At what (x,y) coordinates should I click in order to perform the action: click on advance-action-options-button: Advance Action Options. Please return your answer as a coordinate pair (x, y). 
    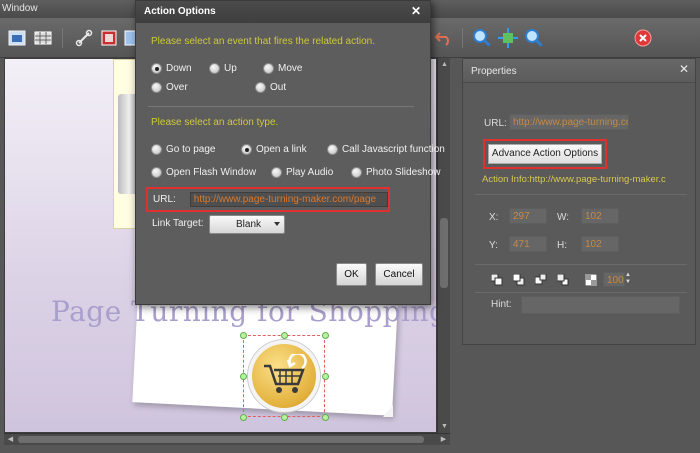
    Looking at the image, I should click on (545, 154).